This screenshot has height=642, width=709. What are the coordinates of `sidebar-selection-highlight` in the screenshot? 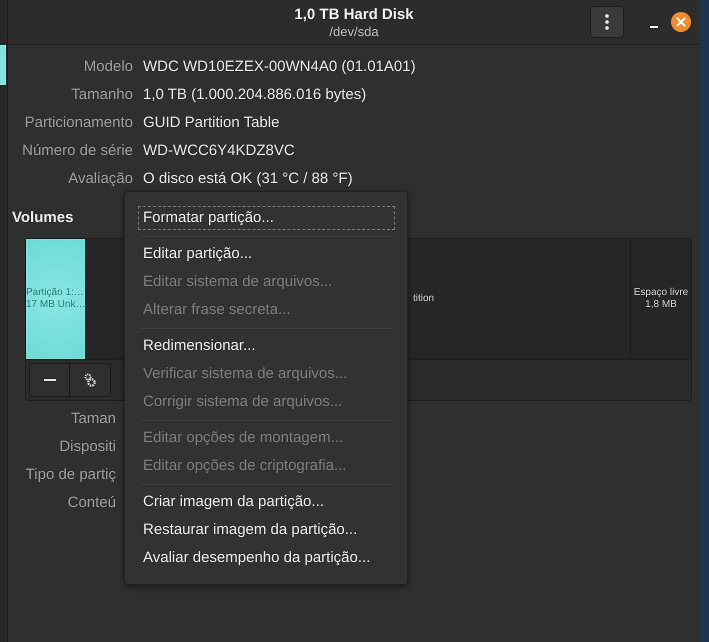 It's located at (3, 65).